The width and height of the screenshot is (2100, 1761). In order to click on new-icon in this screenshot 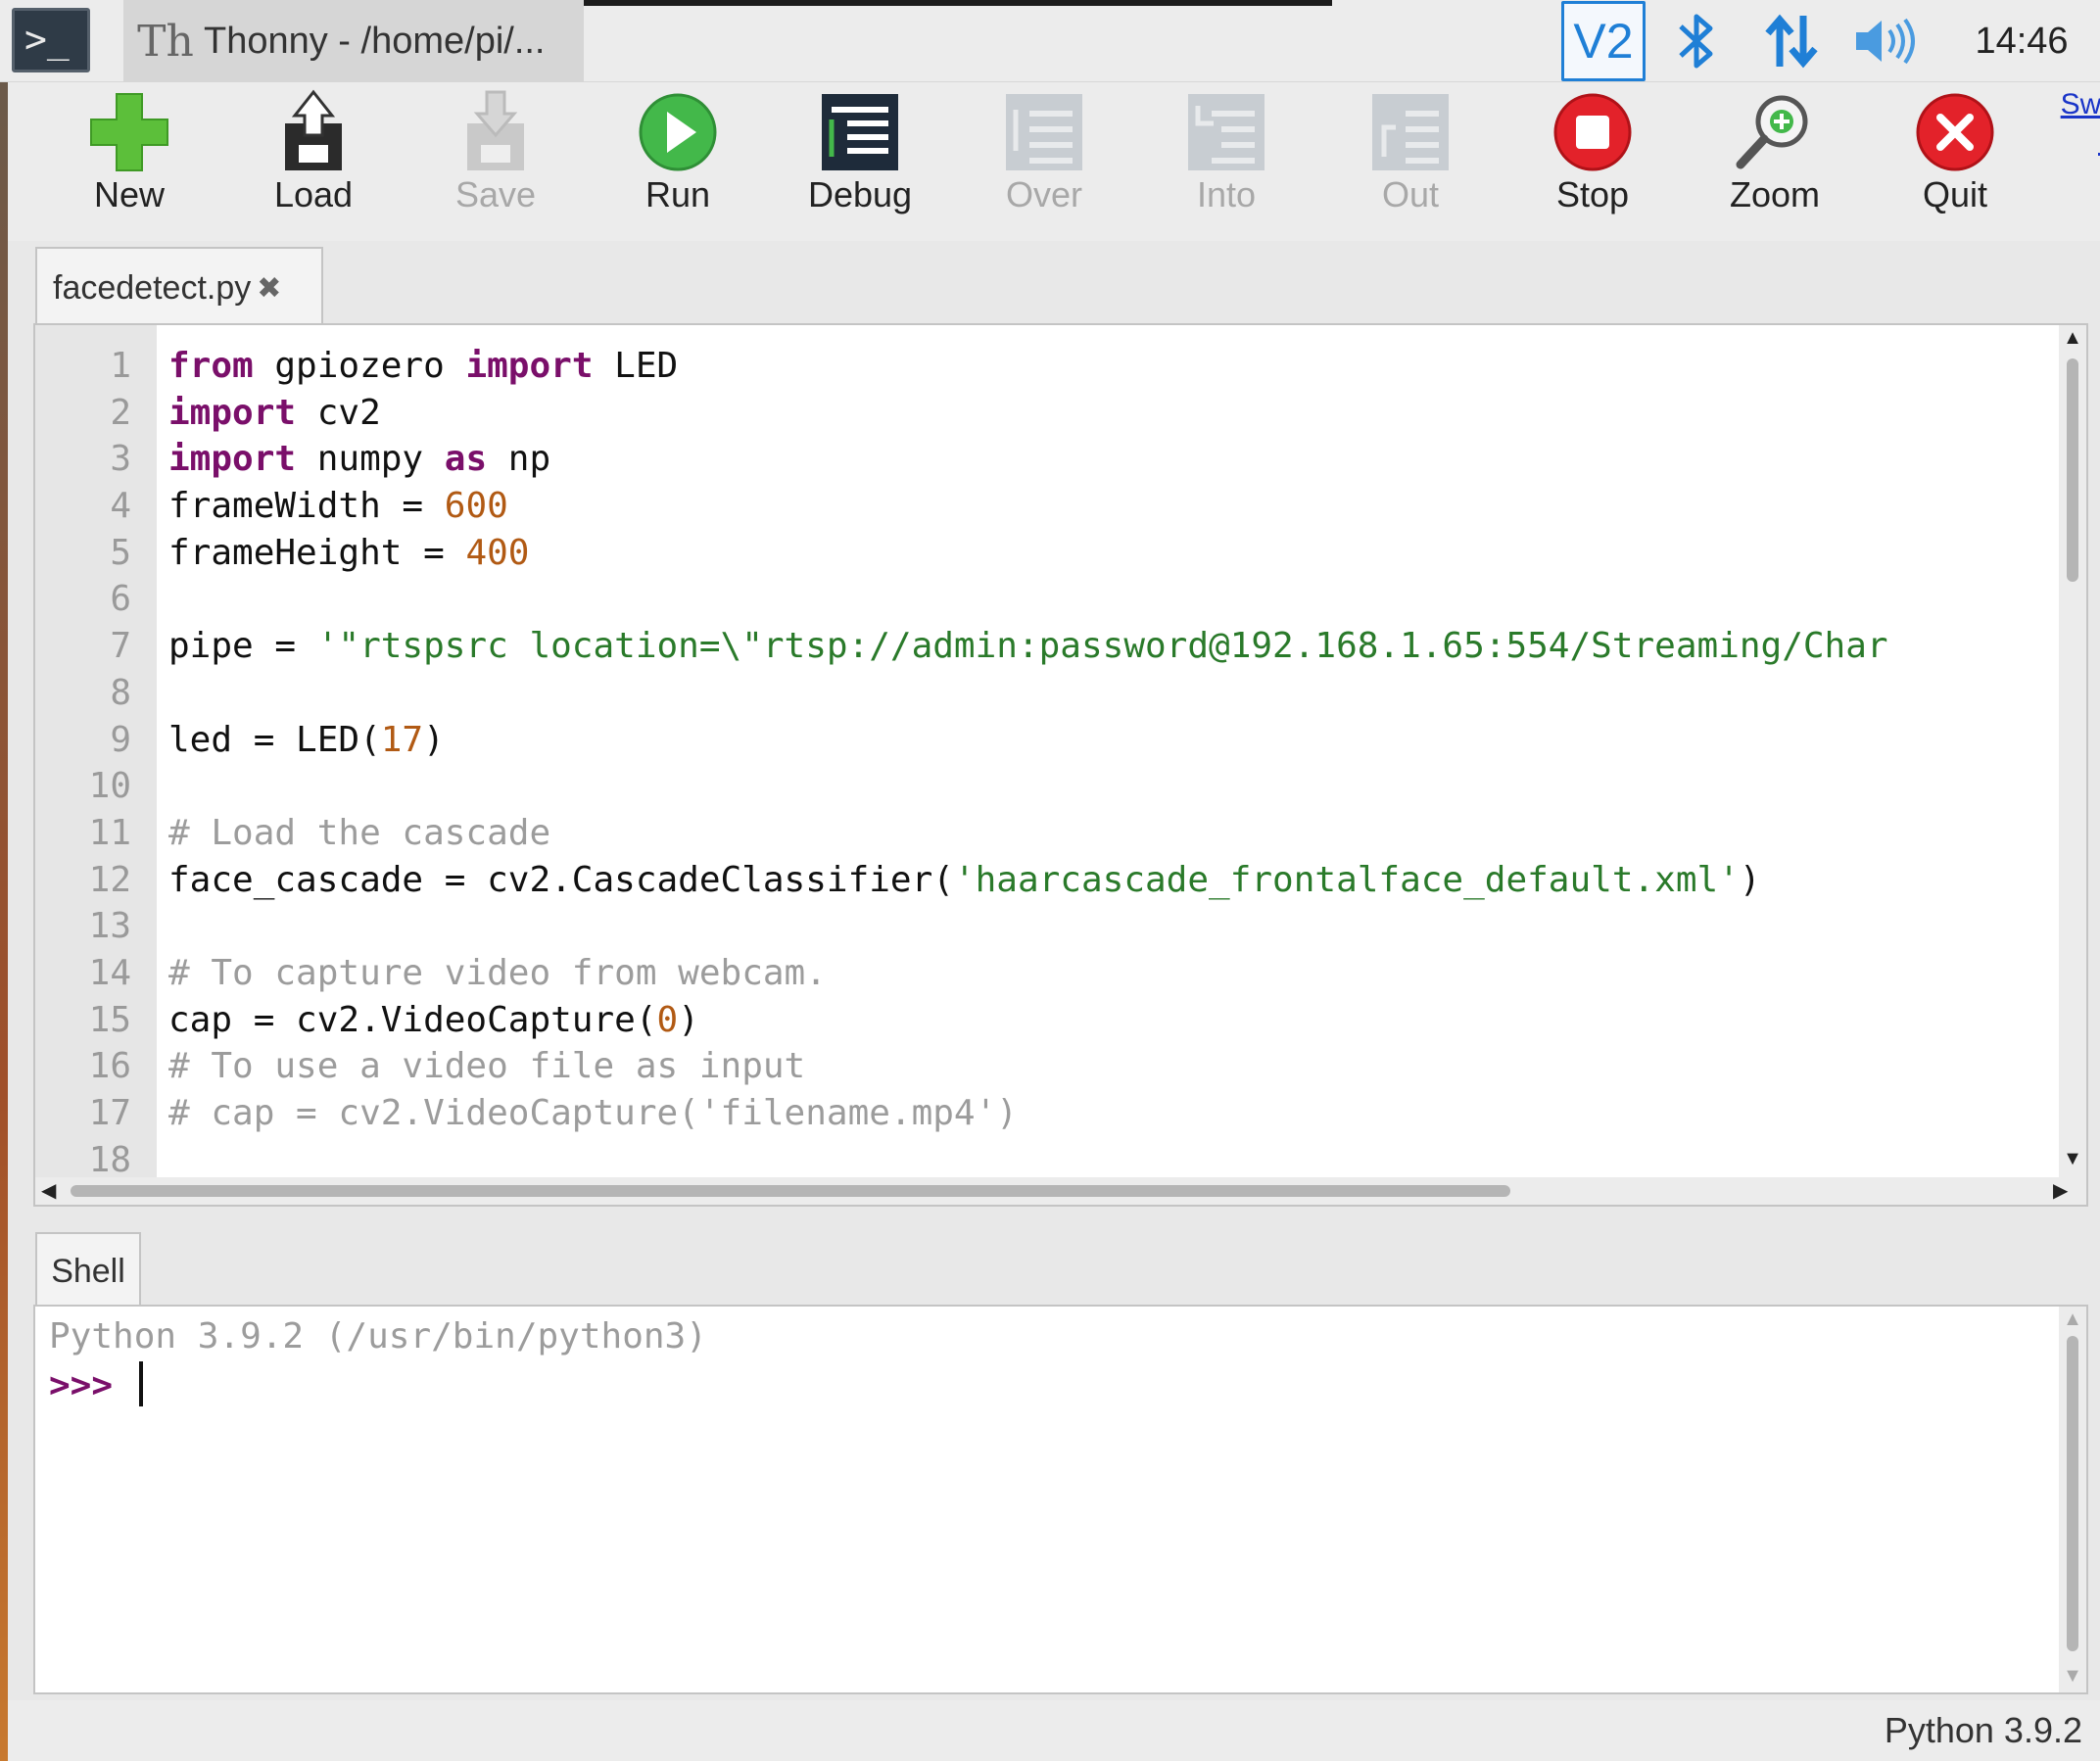, I will do `click(129, 132)`.